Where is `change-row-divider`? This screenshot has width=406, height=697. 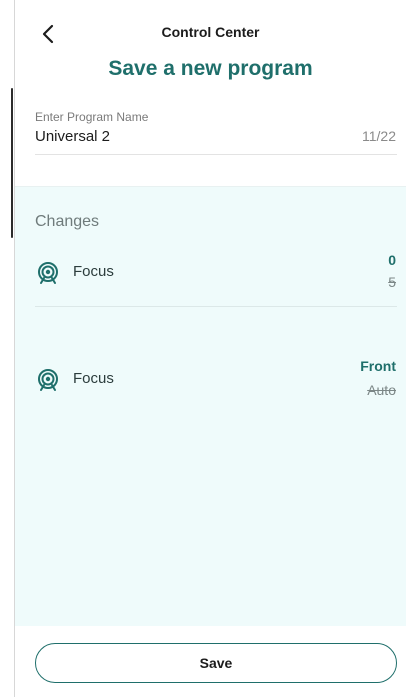
change-row-divider is located at coordinates (216, 306).